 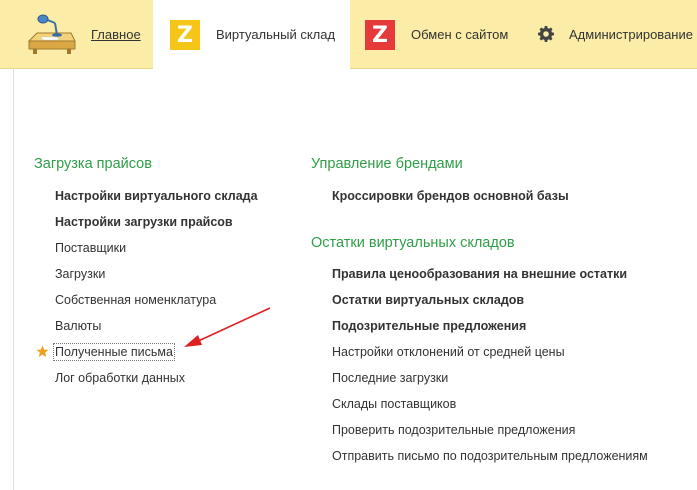 What do you see at coordinates (450, 196) in the screenshot?
I see `link-brand-cross-references: Кроссировки брендов основной базы` at bounding box center [450, 196].